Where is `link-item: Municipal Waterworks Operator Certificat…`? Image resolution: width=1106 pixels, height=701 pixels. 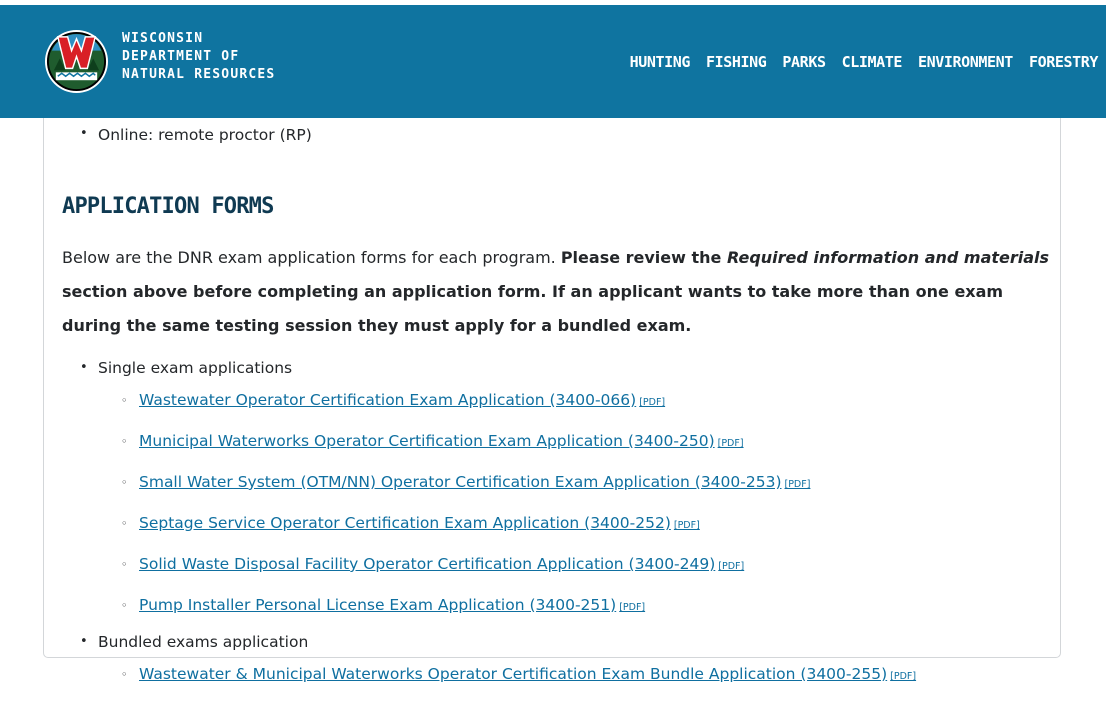 link-item: Municipal Waterworks Operator Certificat… is located at coordinates (580, 442).